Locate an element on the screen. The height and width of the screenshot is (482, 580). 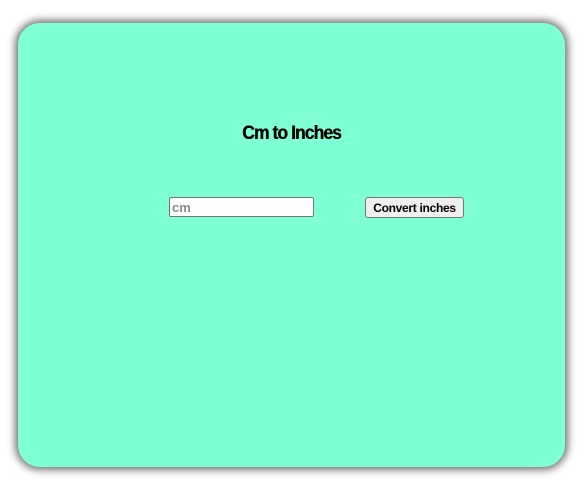
cm-input is located at coordinates (241, 207).